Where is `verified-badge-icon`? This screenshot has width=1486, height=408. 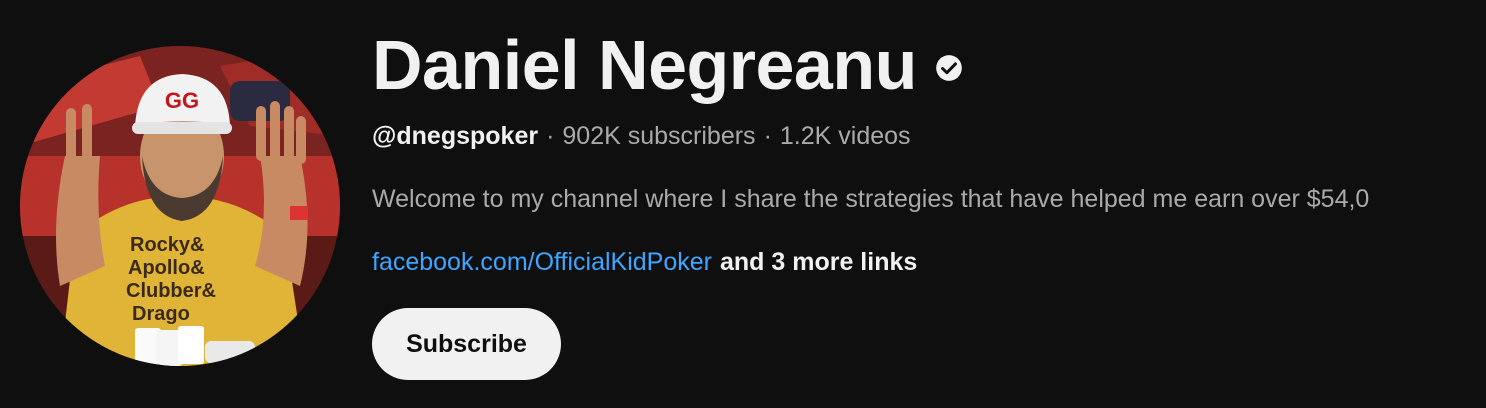
verified-badge-icon is located at coordinates (949, 68).